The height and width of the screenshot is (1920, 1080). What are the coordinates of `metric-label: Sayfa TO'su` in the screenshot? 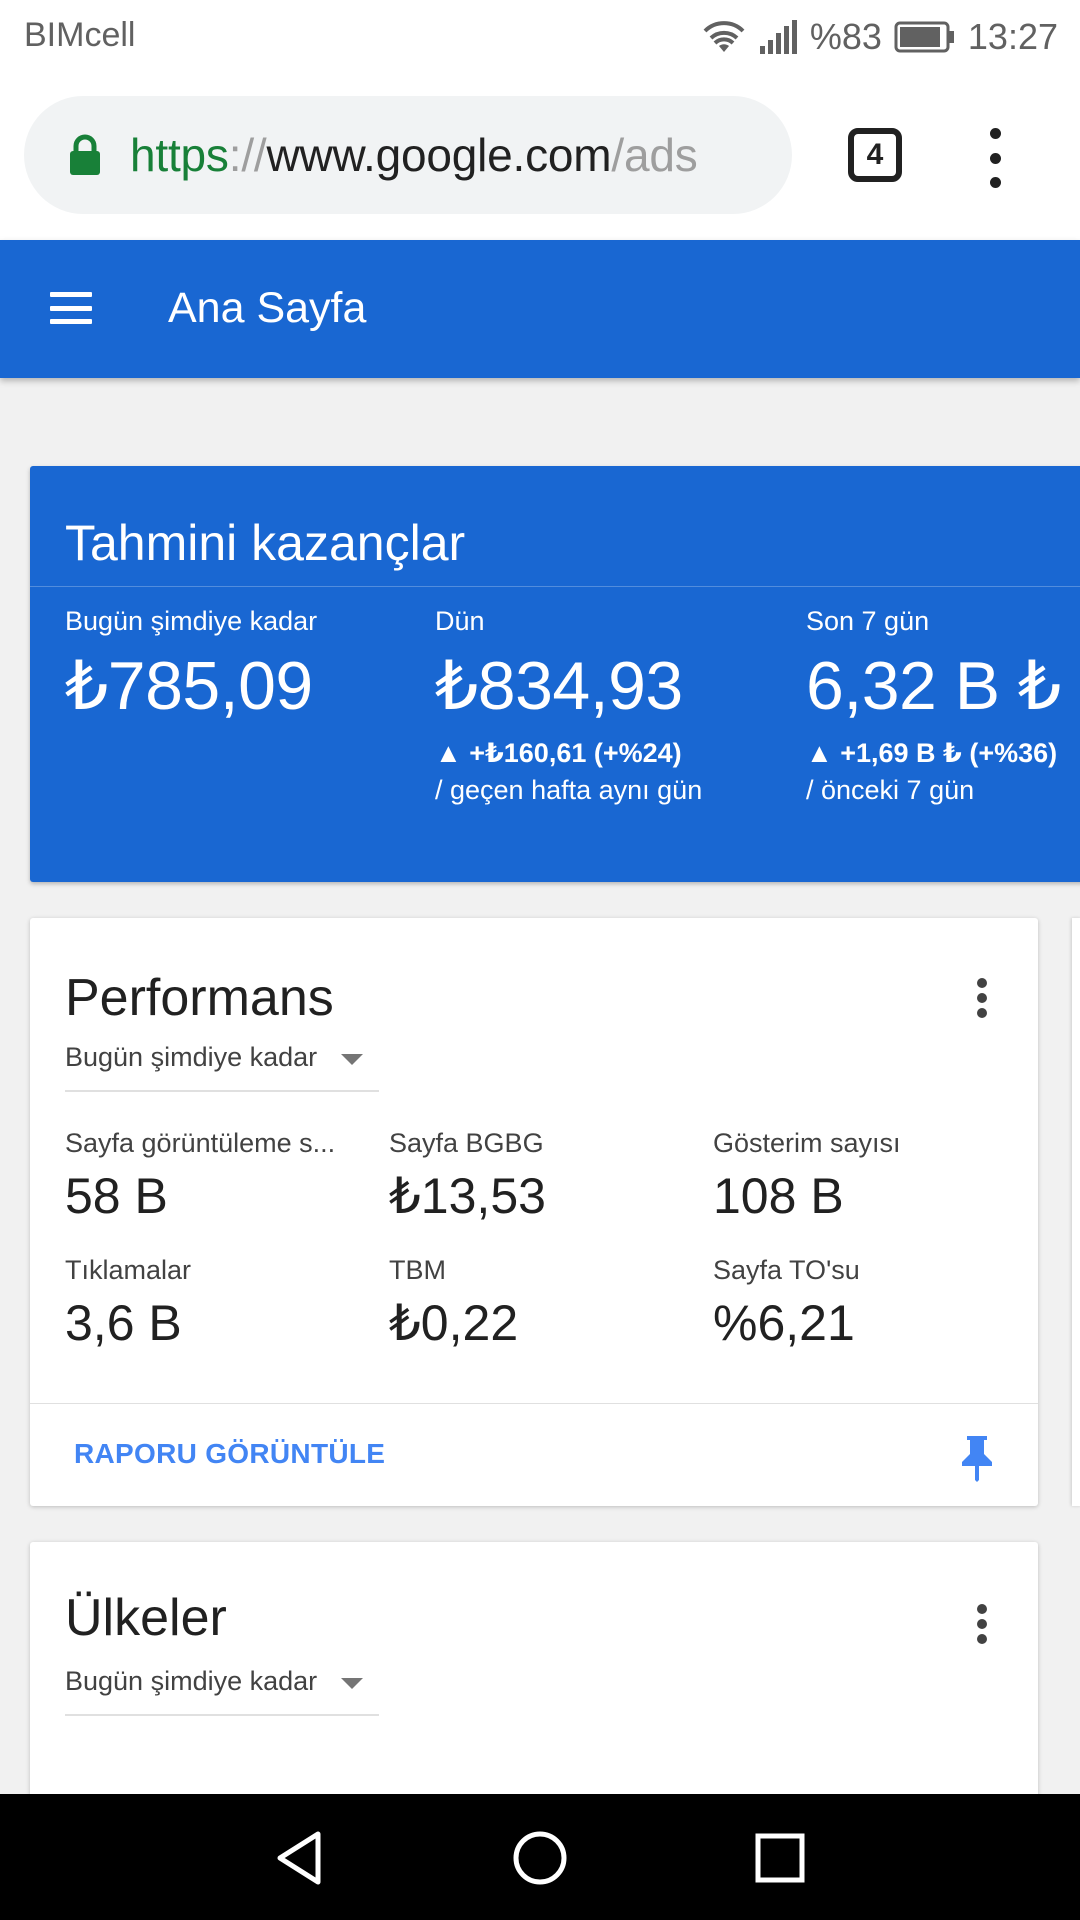 It's located at (786, 1270).